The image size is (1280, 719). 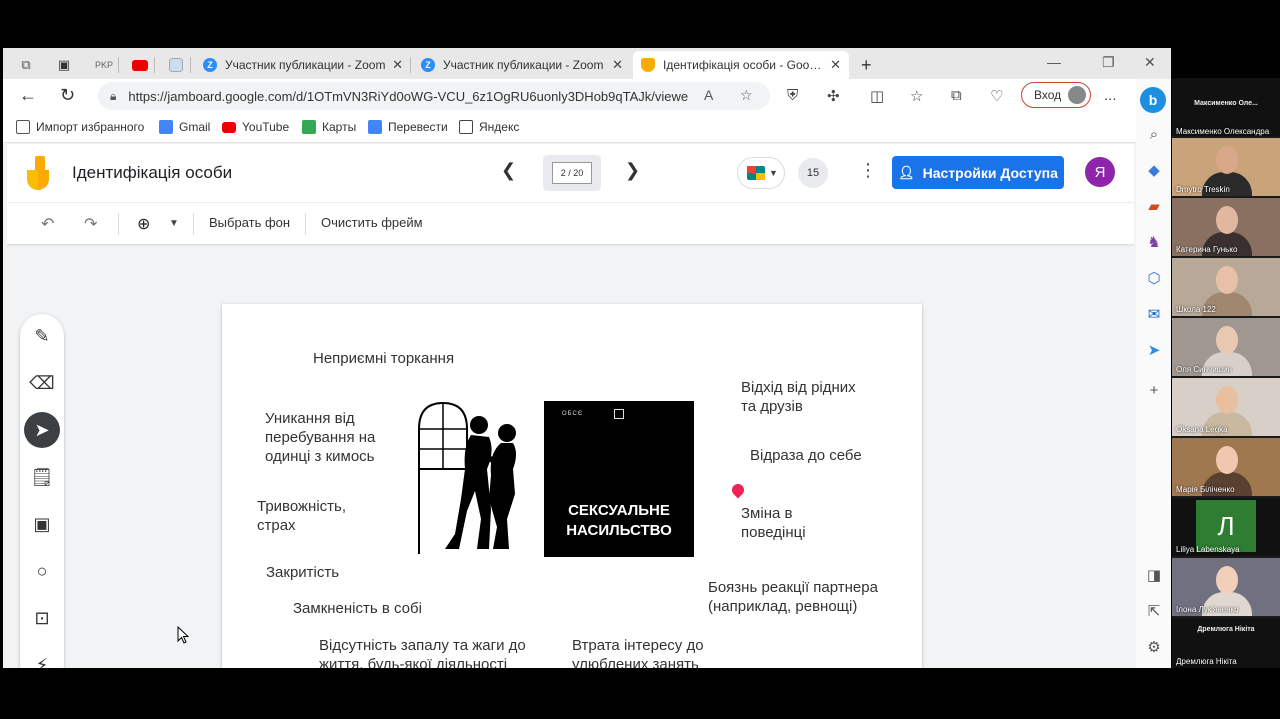 I want to click on close-window-icon: ✕, so click(x=1150, y=62).